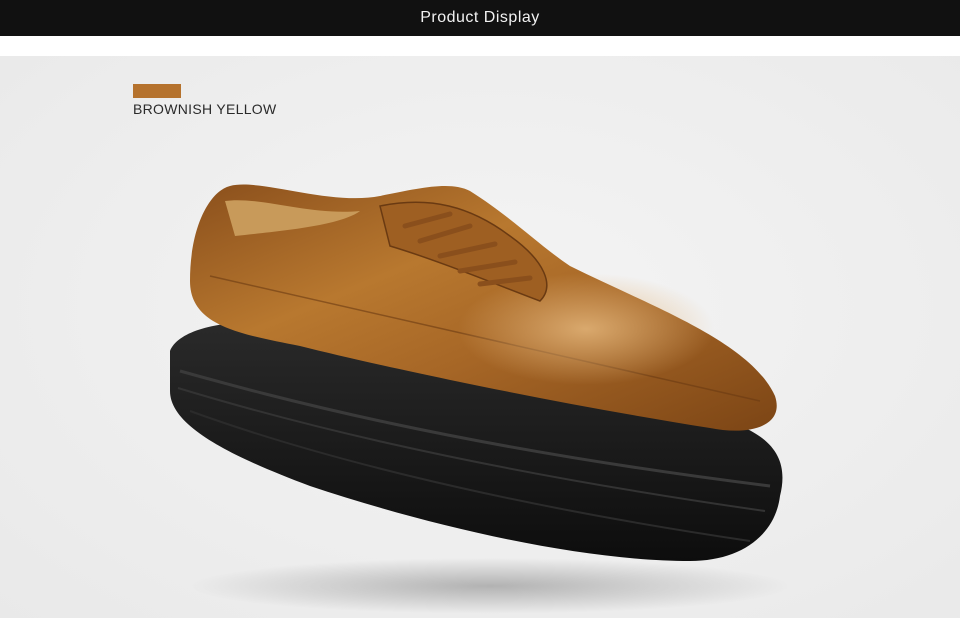 The image size is (960, 635). What do you see at coordinates (490, 586) in the screenshot?
I see `shoe-shadow` at bounding box center [490, 586].